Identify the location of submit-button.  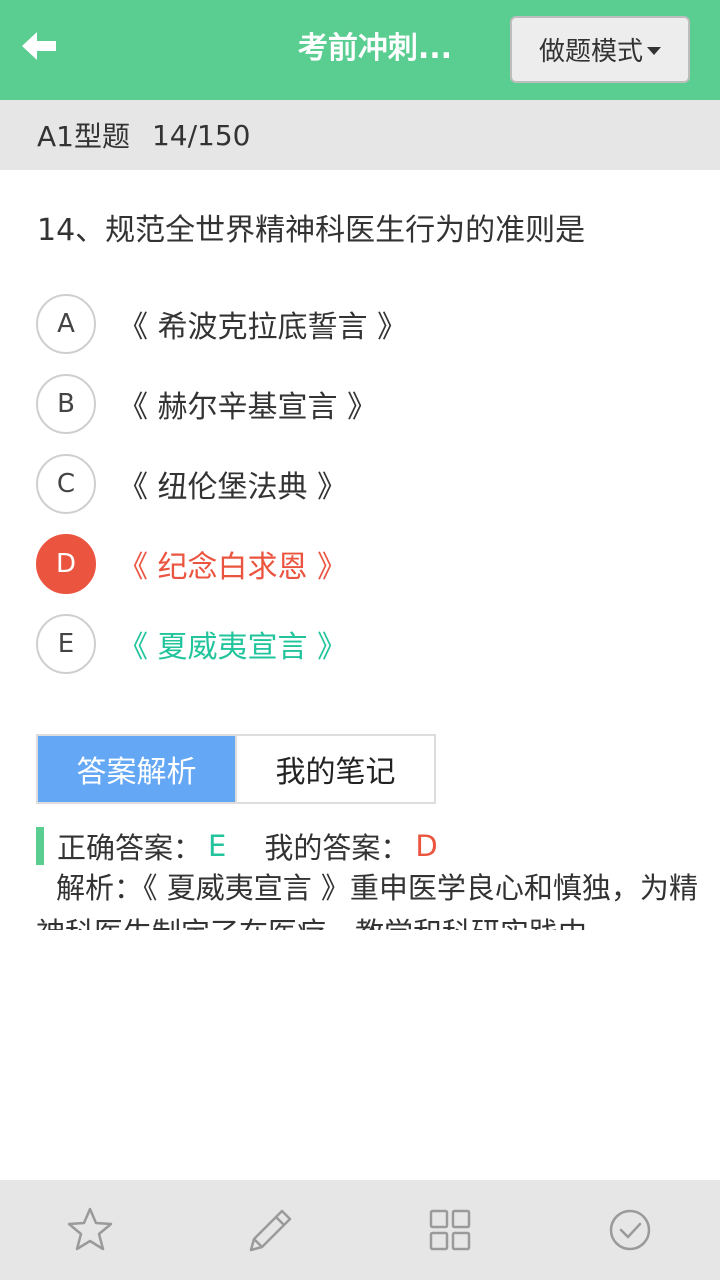
(630, 1230).